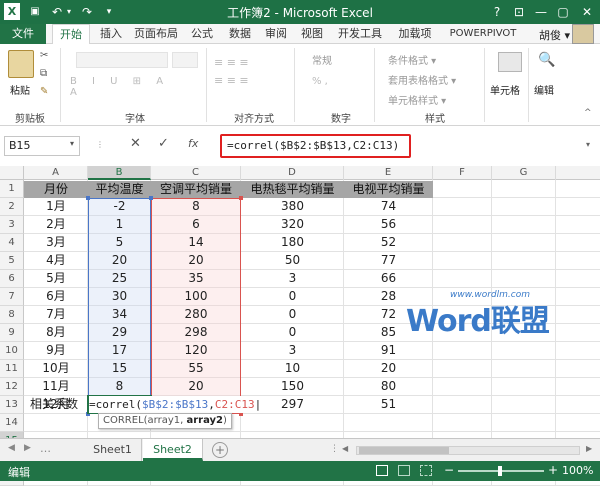 The image size is (600, 486). Describe the element at coordinates (119, 206) in the screenshot. I see `table-cell: -2` at that location.